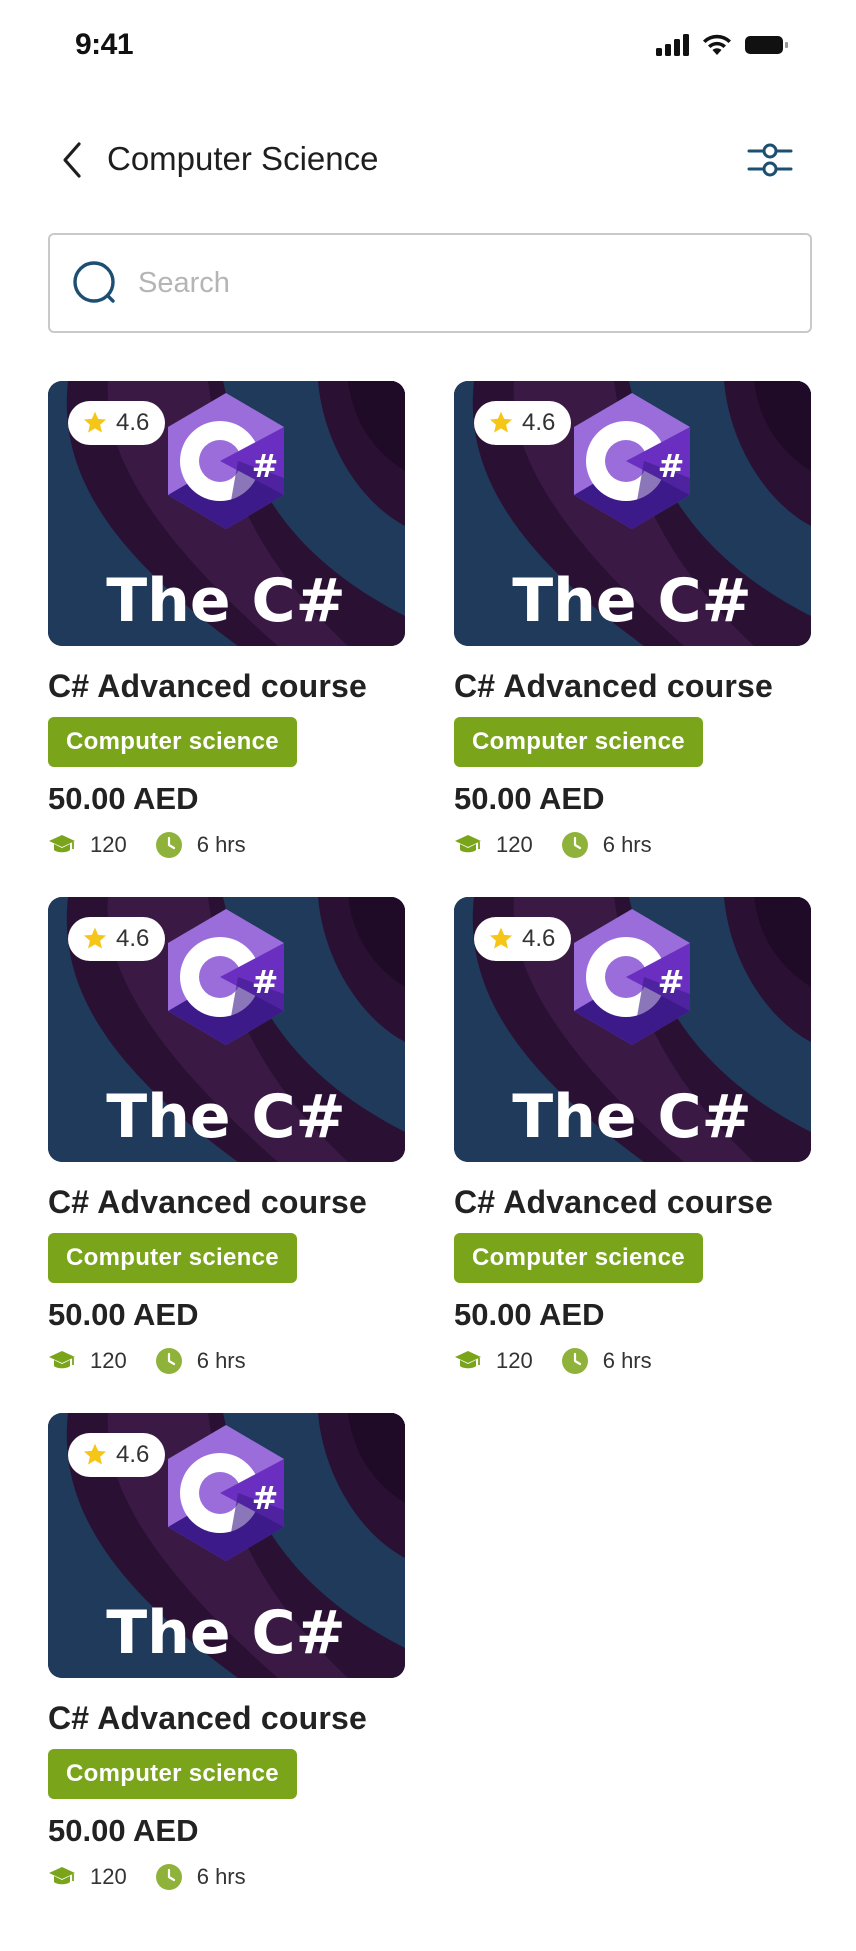 The width and height of the screenshot is (856, 1951). I want to click on filter-button, so click(770, 160).